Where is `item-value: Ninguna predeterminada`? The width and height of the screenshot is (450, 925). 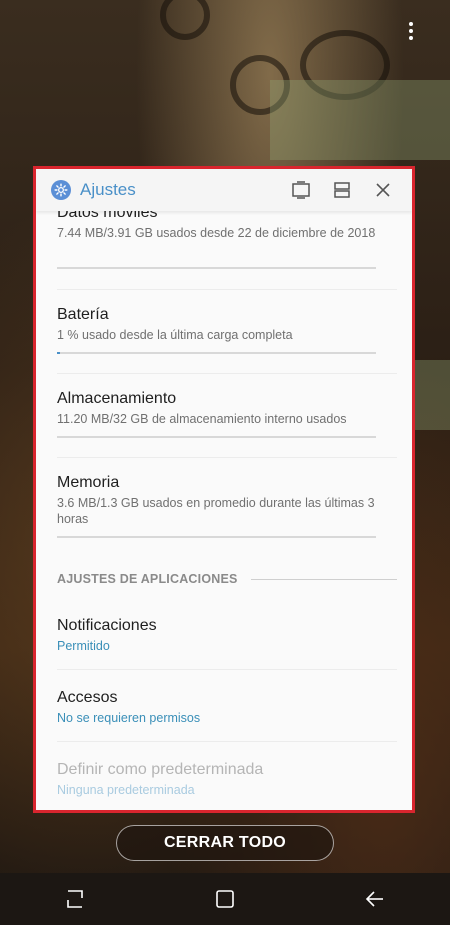 item-value: Ninguna predeterminada is located at coordinates (126, 790).